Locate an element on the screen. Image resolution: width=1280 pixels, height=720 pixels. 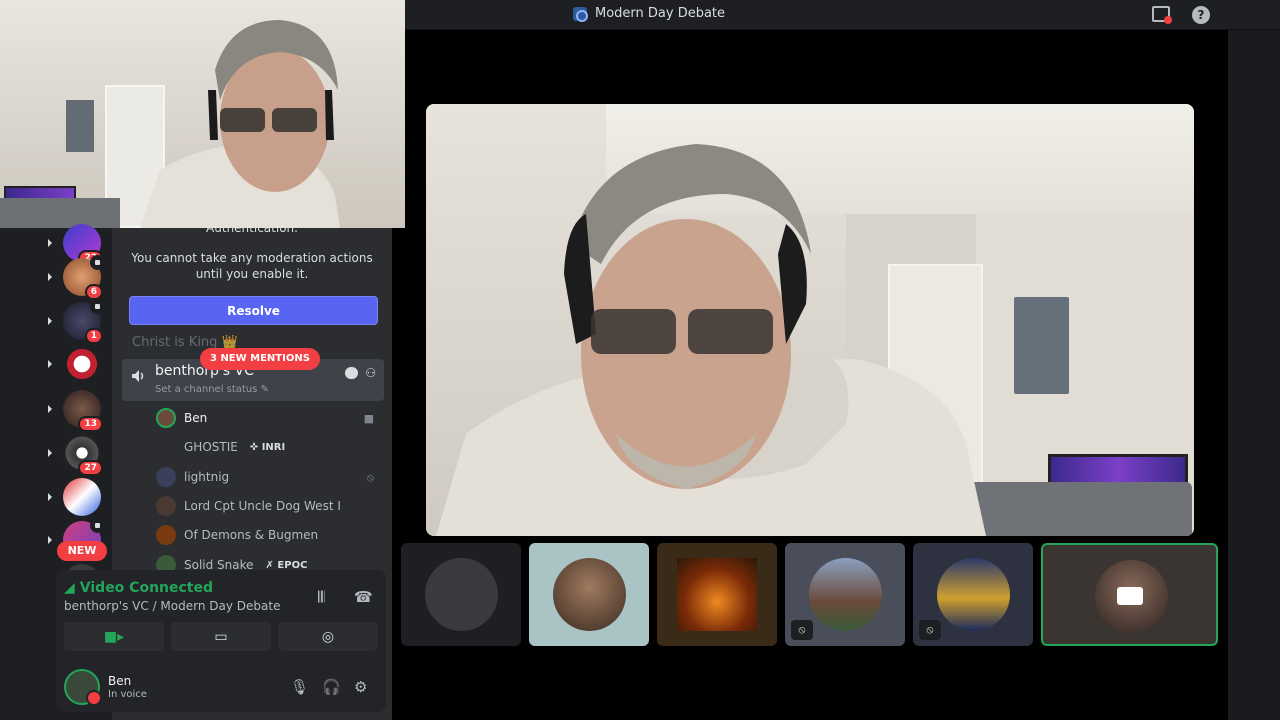
member-of-demons: Of Demons & Bugmen is located at coordinates (270, 535).